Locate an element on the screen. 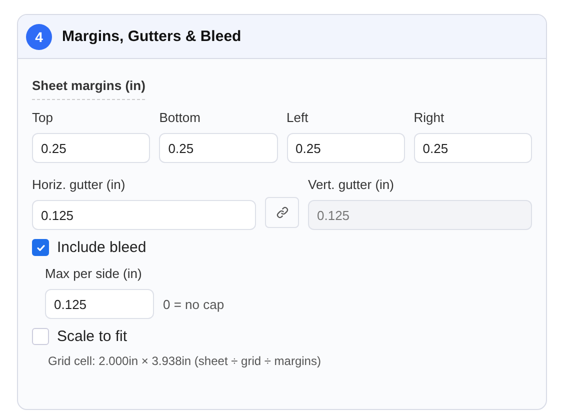 The height and width of the screenshot is (415, 563). check-icon is located at coordinates (41, 247).